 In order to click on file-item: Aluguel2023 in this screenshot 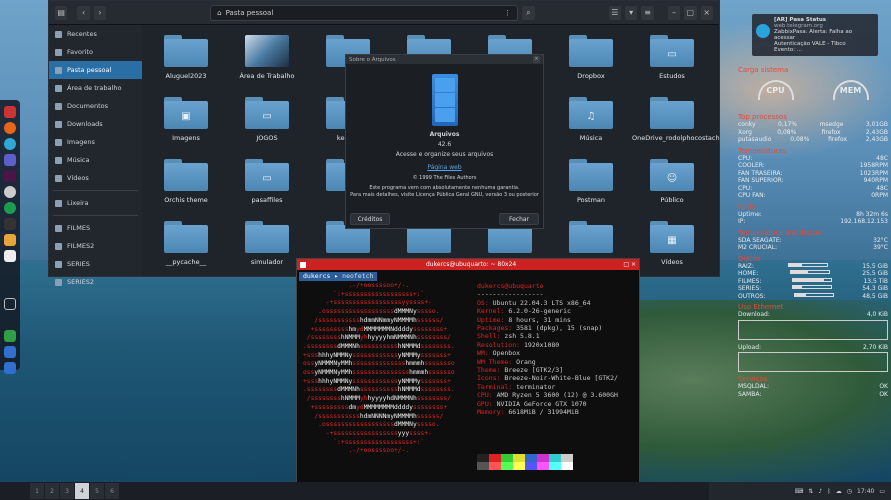, I will do `click(186, 57)`.